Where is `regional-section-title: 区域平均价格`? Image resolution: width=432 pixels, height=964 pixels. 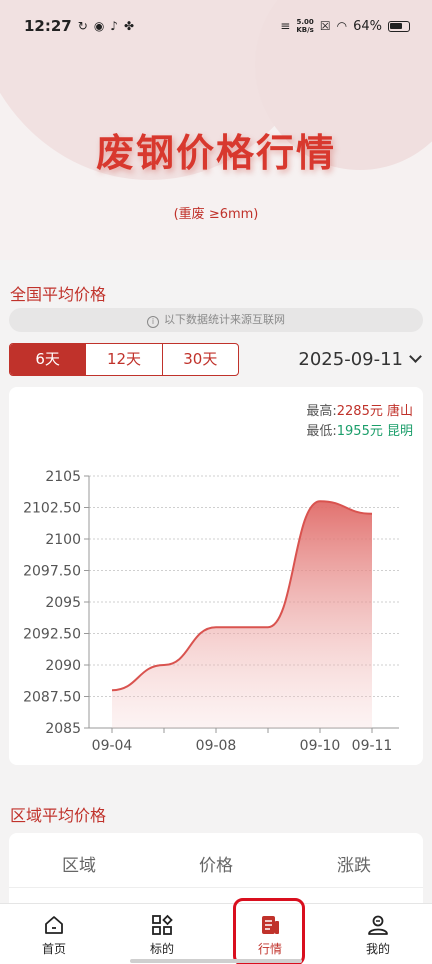 regional-section-title: 区域平均价格 is located at coordinates (58, 815).